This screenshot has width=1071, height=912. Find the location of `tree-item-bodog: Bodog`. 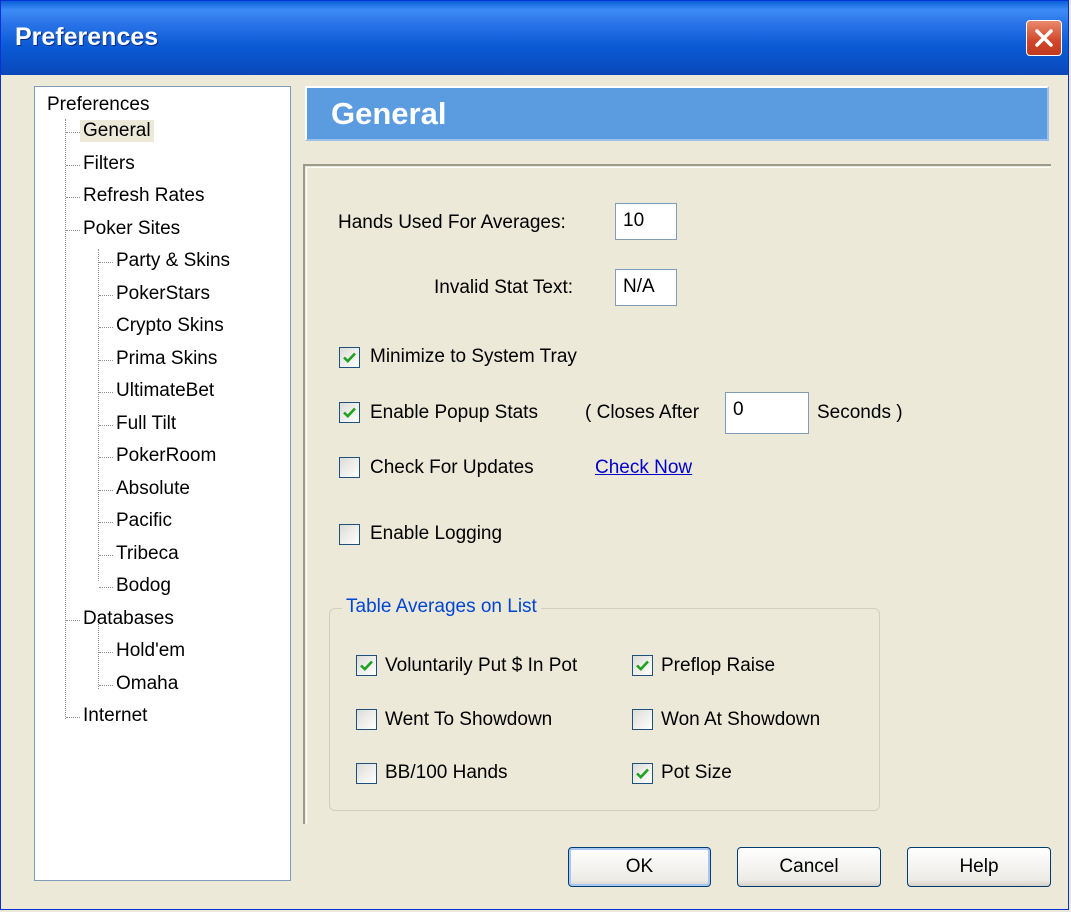

tree-item-bodog: Bodog is located at coordinates (143, 586).